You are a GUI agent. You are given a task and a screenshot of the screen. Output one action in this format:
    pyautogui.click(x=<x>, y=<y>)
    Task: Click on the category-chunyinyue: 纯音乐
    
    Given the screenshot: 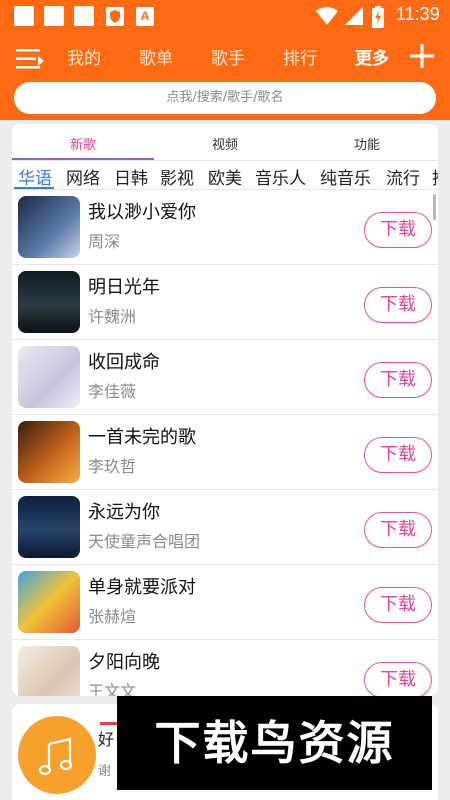 What is the action you would take?
    pyautogui.click(x=345, y=176)
    